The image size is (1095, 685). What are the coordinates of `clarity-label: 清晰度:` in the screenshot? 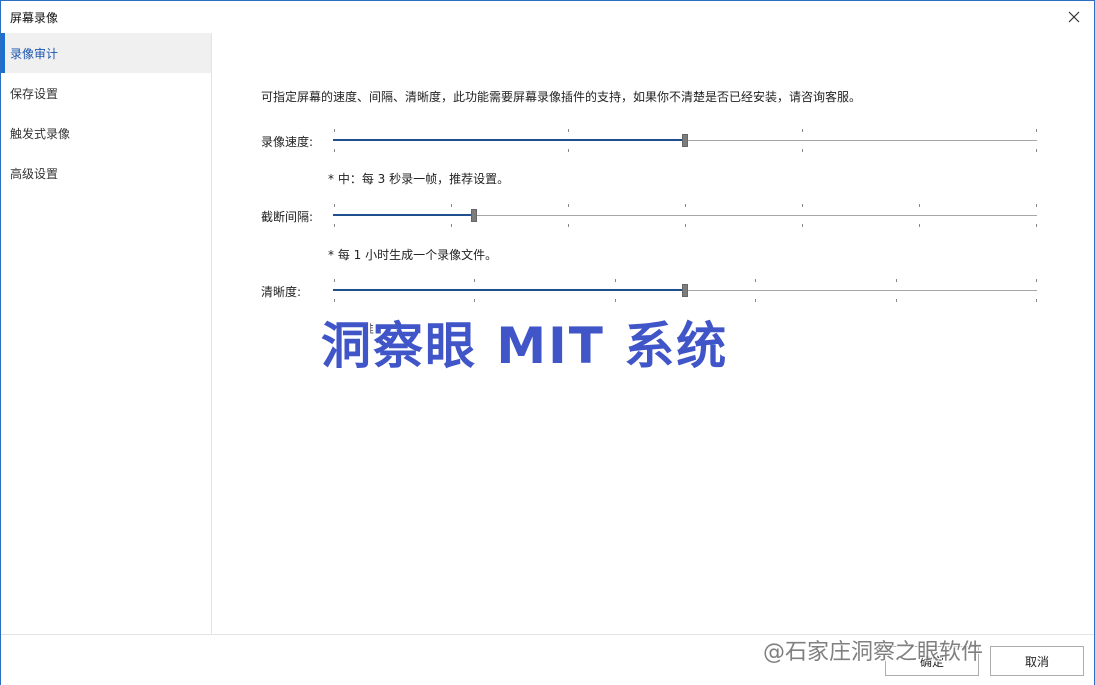 It's located at (281, 292).